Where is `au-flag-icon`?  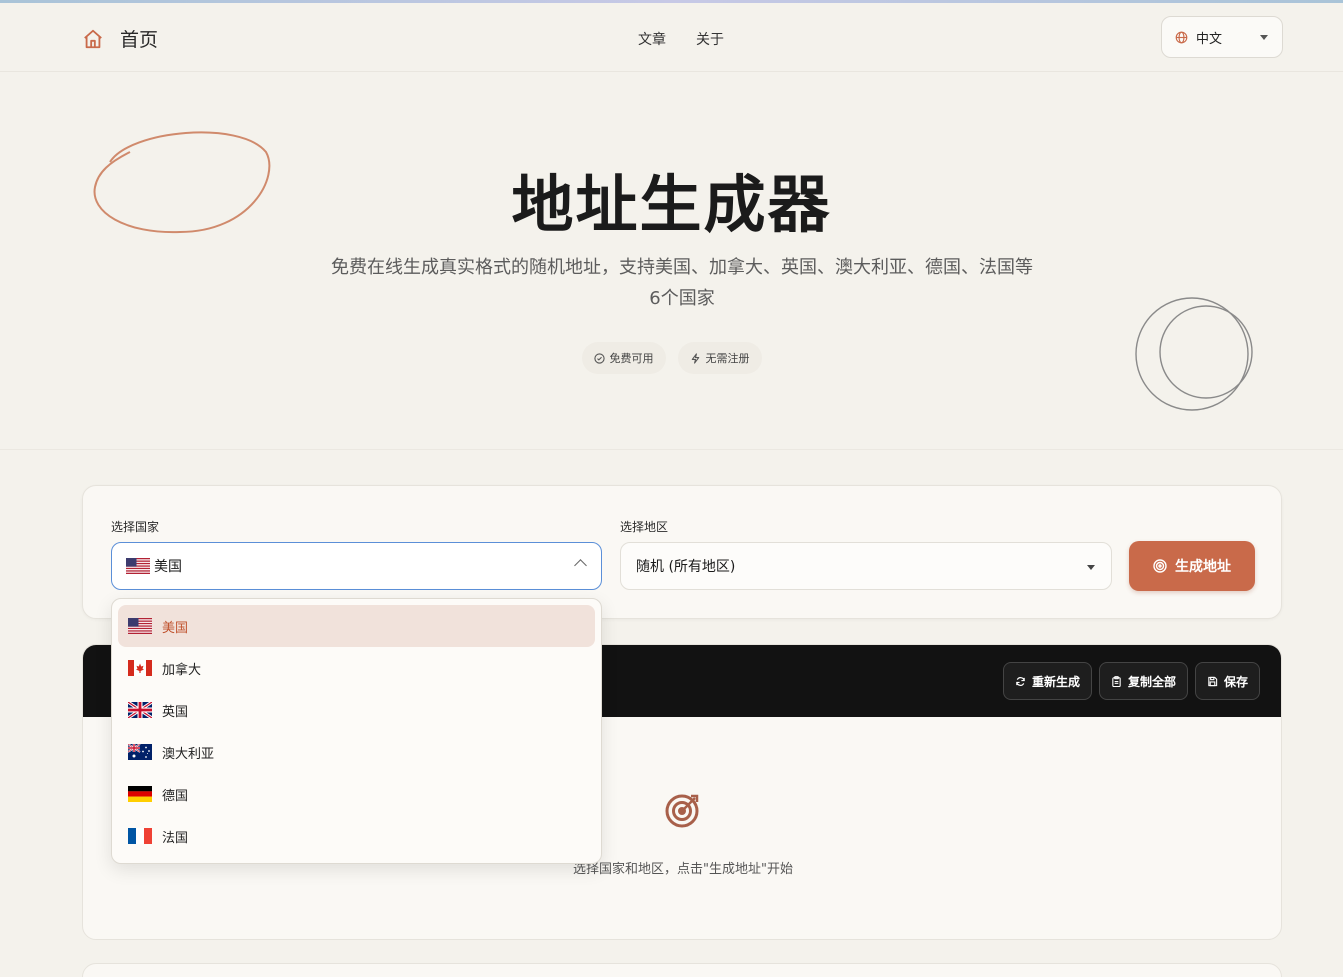
au-flag-icon is located at coordinates (140, 752).